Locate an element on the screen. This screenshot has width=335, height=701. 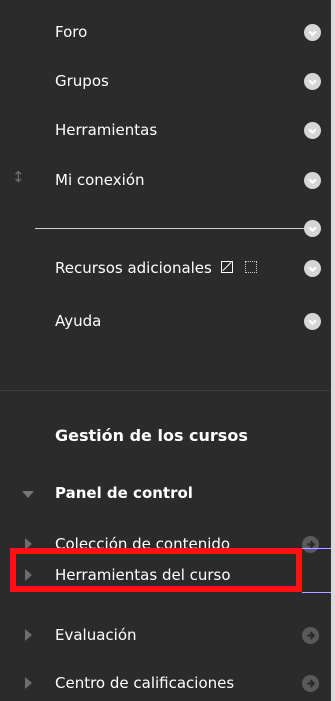
control-panel-item-evaluation: Evaluación is located at coordinates (165, 635).